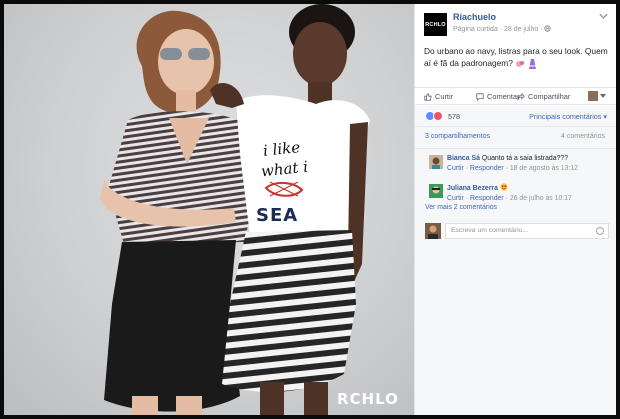 The width and height of the screenshot is (620, 419). I want to click on comment-author: Juliana Bezerra, so click(472, 188).